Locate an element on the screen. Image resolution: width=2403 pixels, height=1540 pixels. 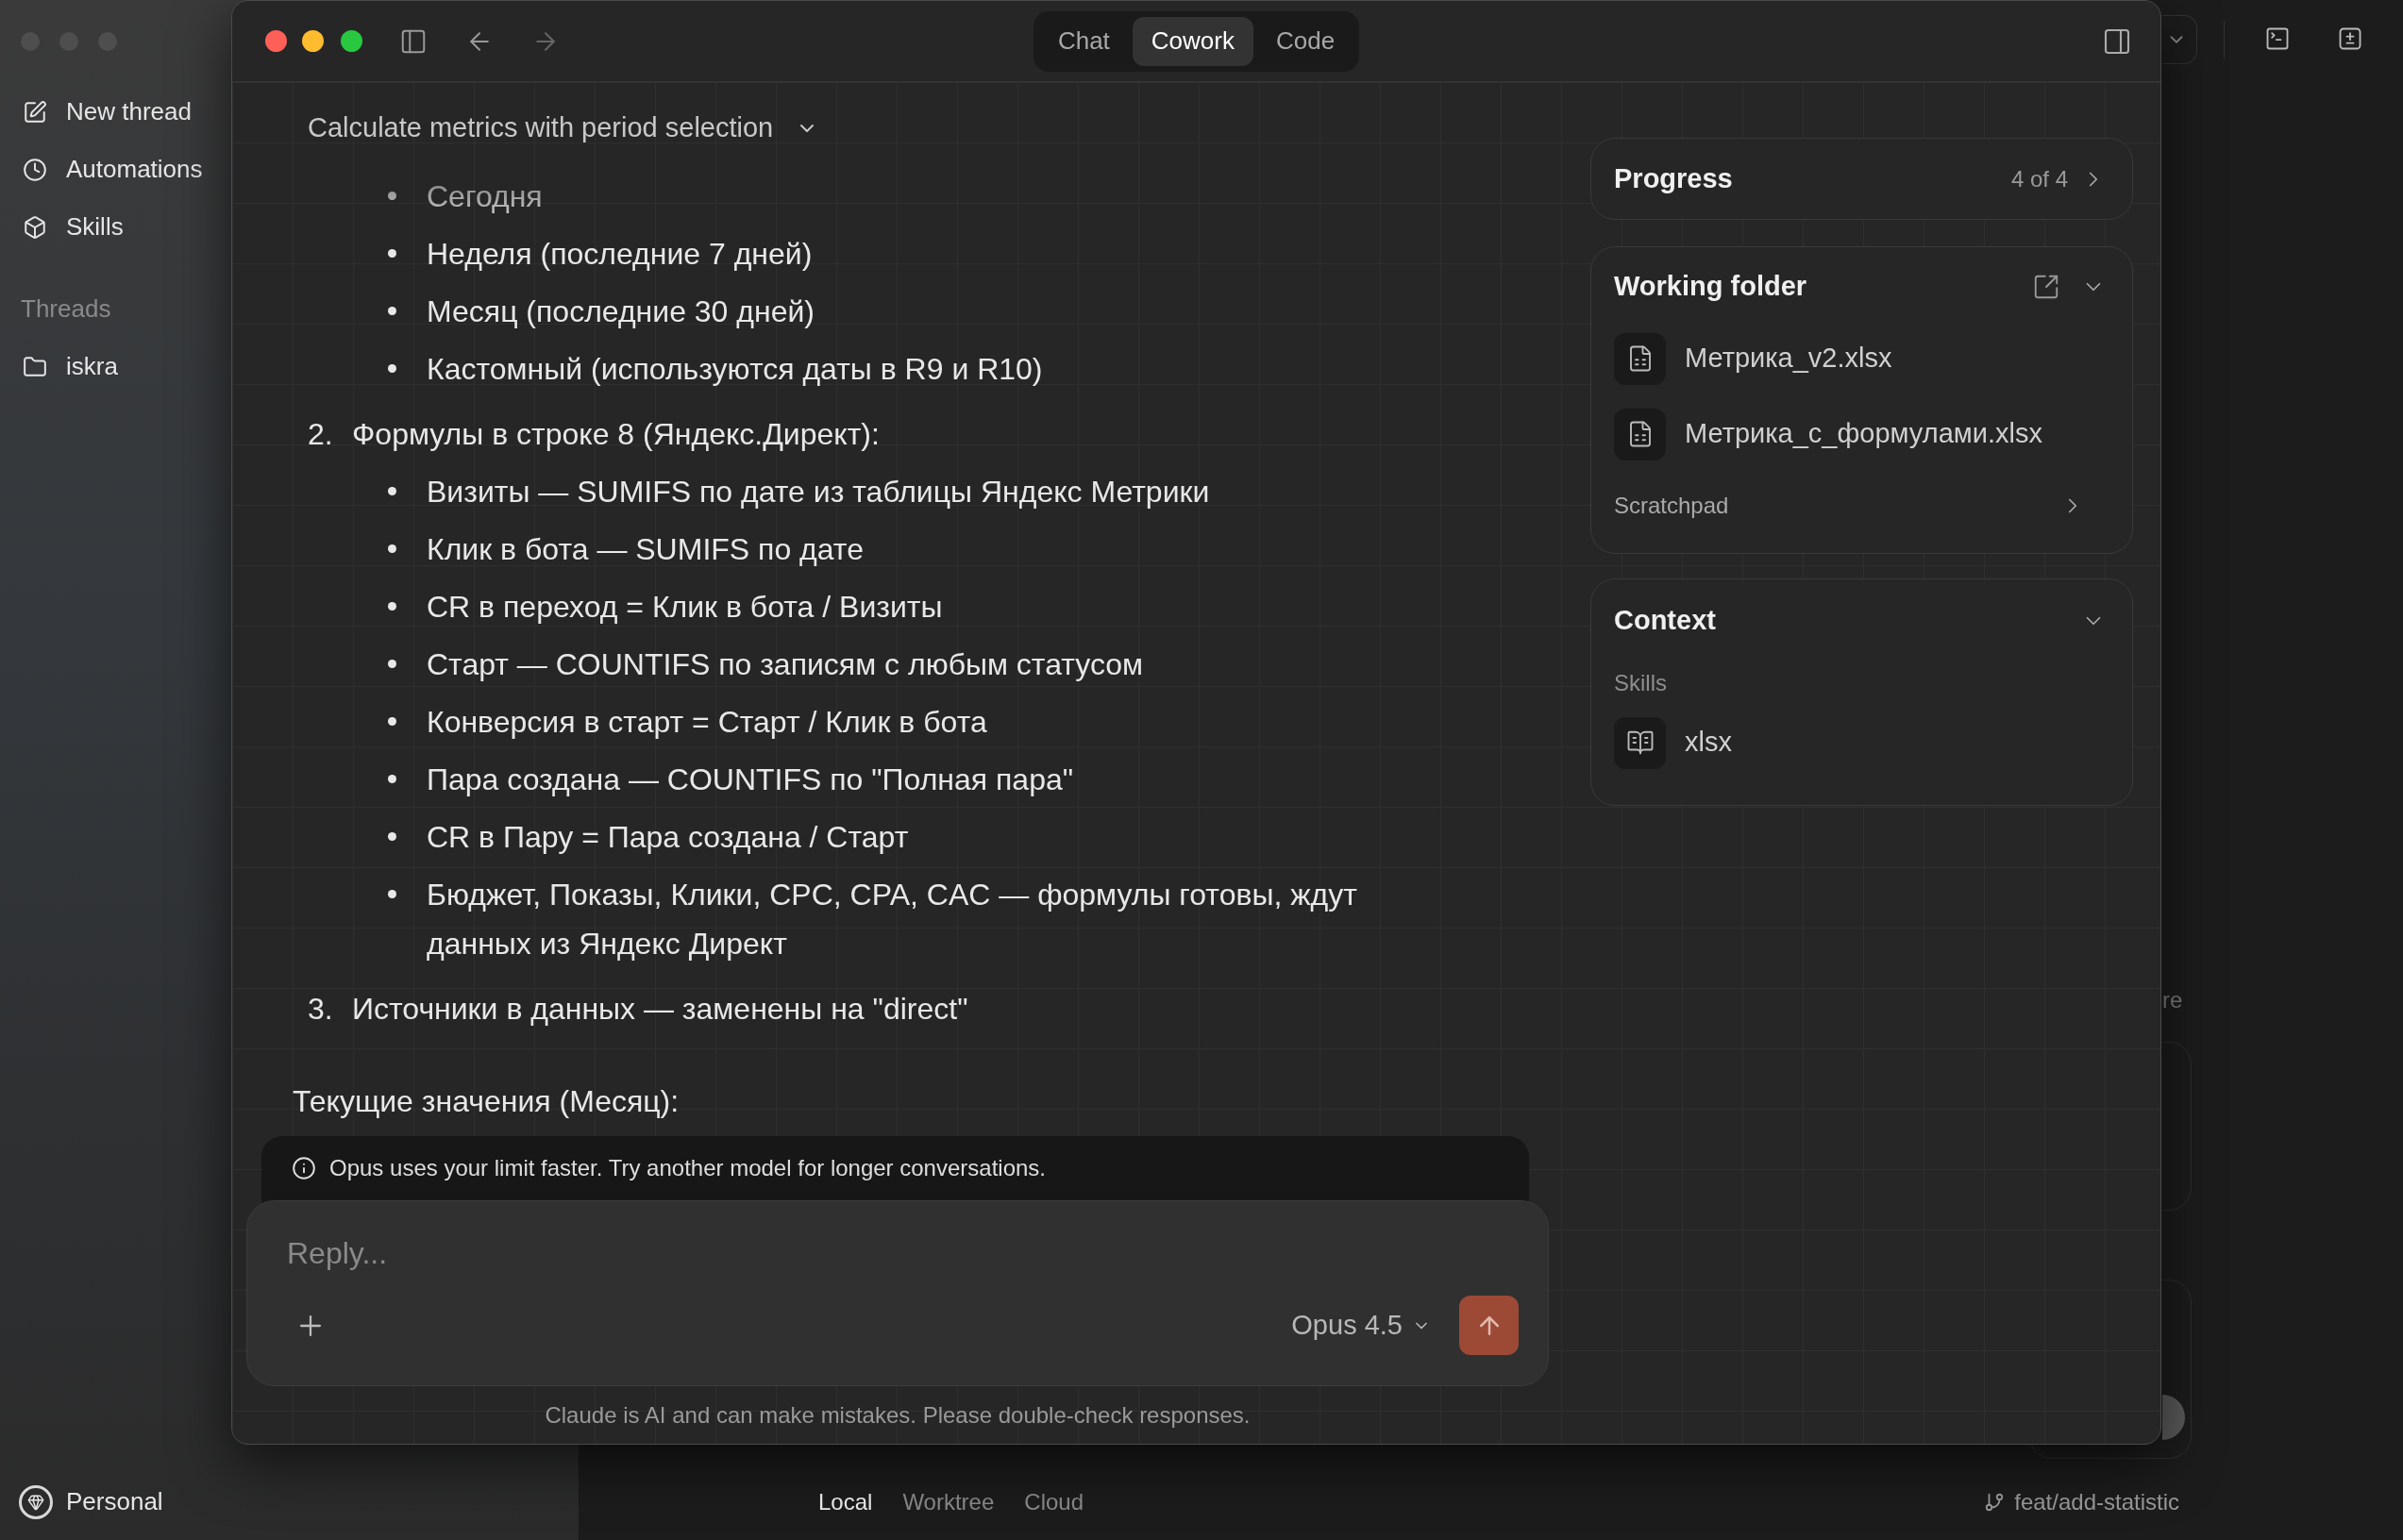
list-item-text: Месяц (последние 30 дней) is located at coordinates (621, 311).